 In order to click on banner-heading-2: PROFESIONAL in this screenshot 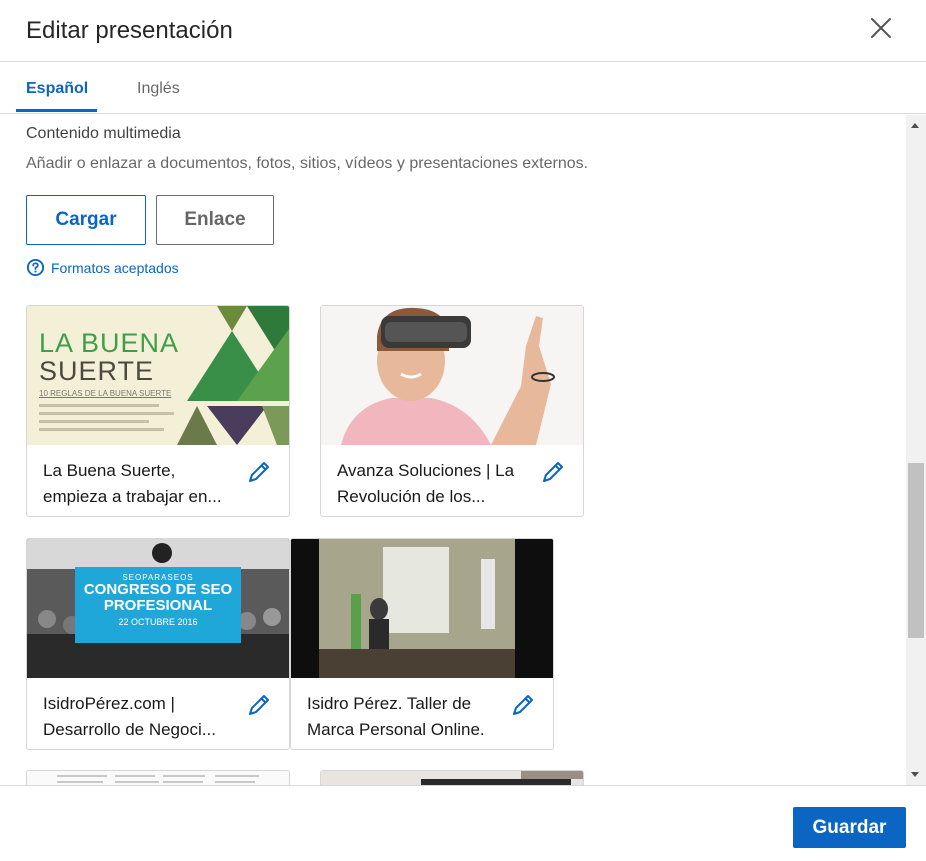, I will do `click(158, 605)`.